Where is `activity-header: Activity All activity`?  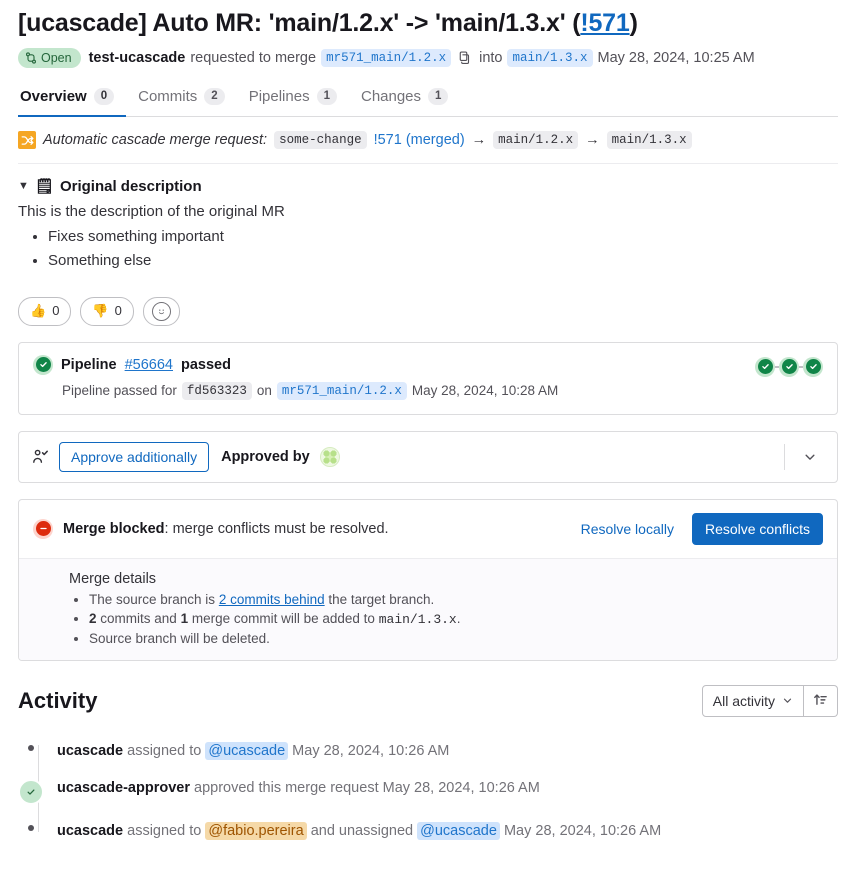 activity-header: Activity All activity is located at coordinates (428, 700).